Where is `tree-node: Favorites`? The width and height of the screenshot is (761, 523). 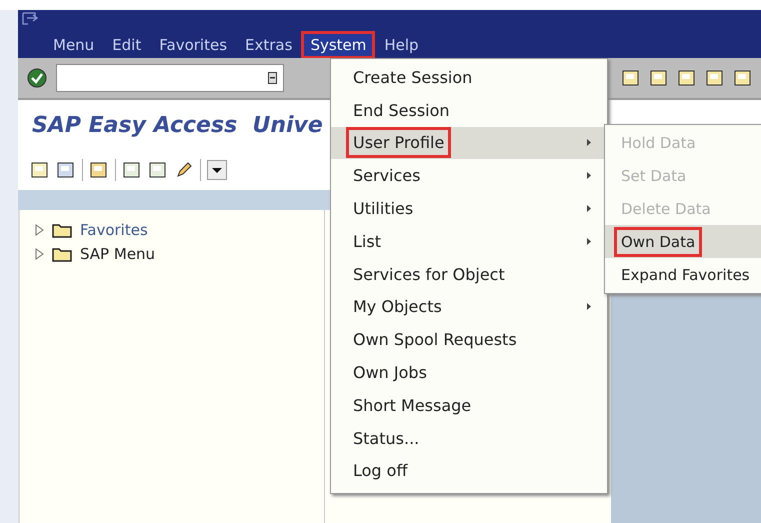 tree-node: Favorites is located at coordinates (114, 230).